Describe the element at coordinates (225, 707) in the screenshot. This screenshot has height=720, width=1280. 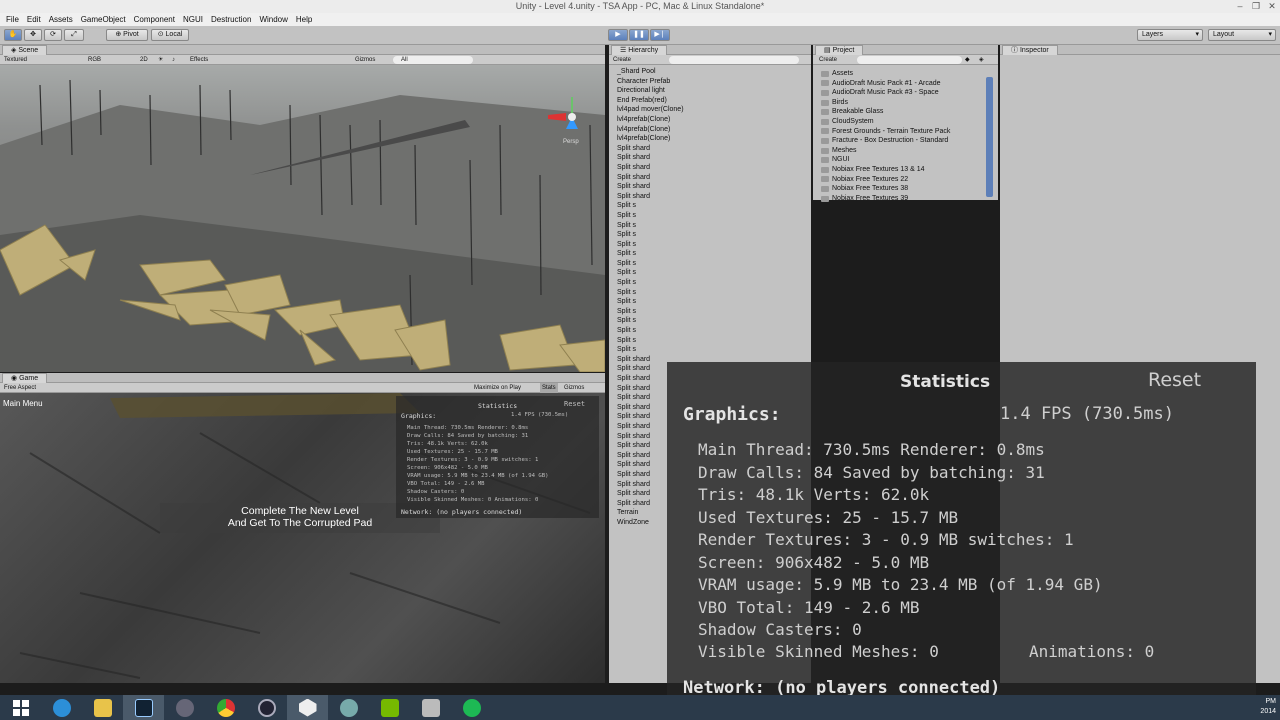
I see `taskbar-chrome-icon` at that location.